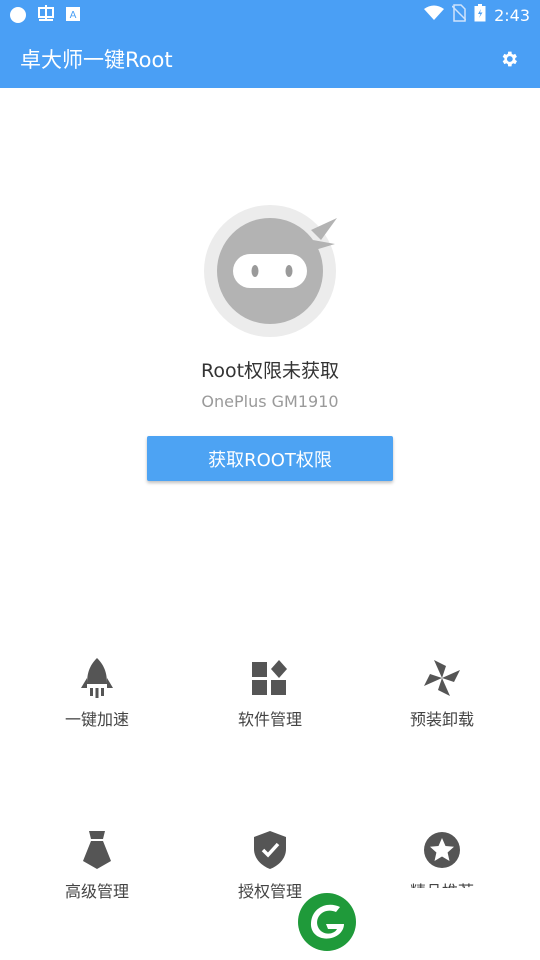  I want to click on tool-item-app-manager: 软件管理, so click(270, 694).